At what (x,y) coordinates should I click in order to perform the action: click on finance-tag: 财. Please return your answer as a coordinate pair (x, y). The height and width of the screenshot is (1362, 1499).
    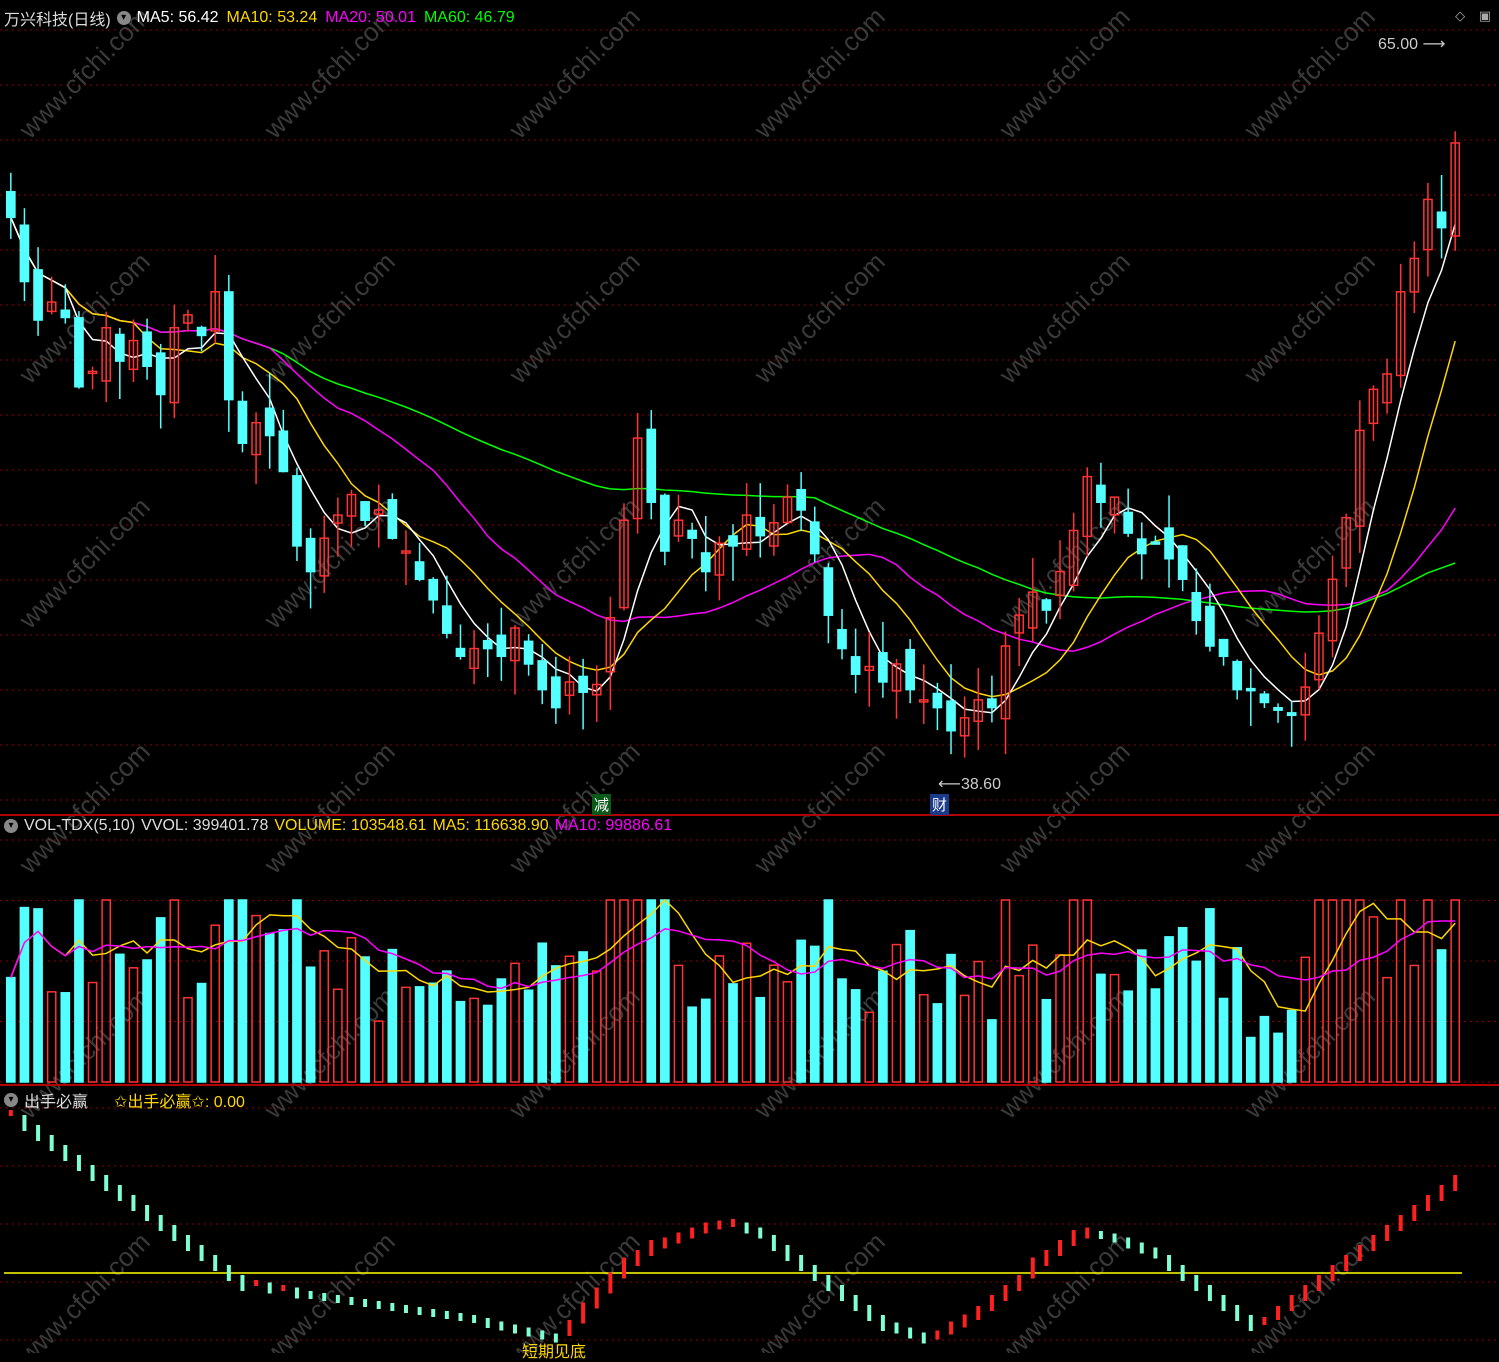
    Looking at the image, I should click on (940, 804).